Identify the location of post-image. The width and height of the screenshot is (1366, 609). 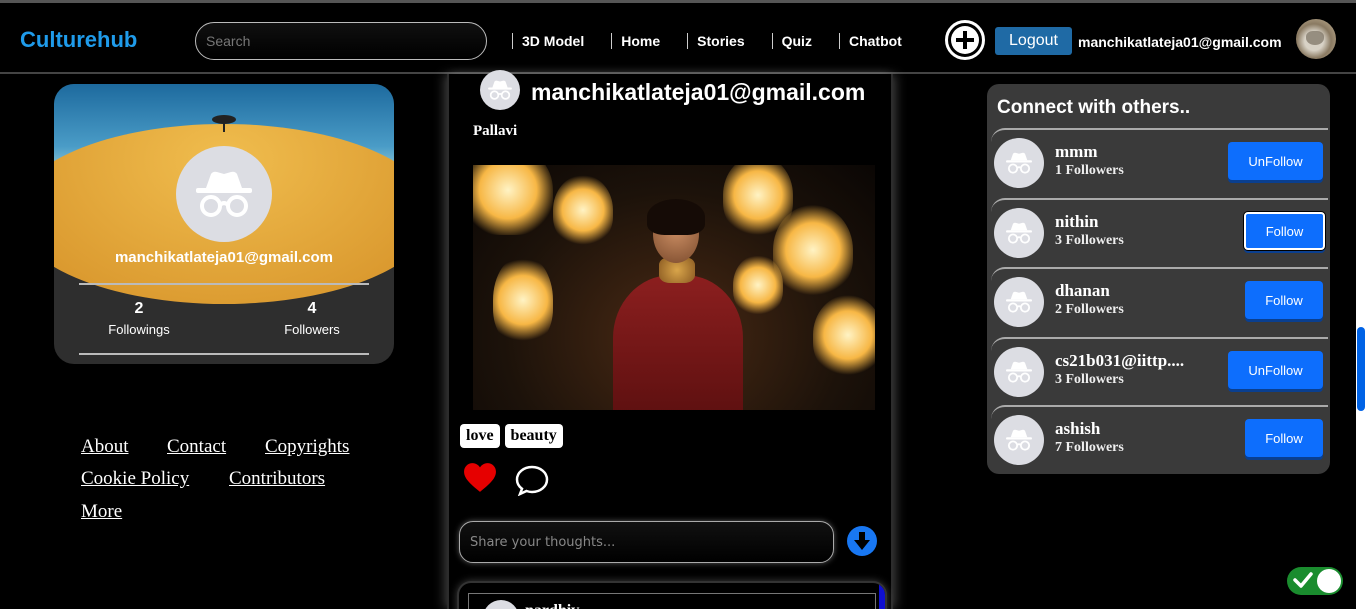
(674, 287).